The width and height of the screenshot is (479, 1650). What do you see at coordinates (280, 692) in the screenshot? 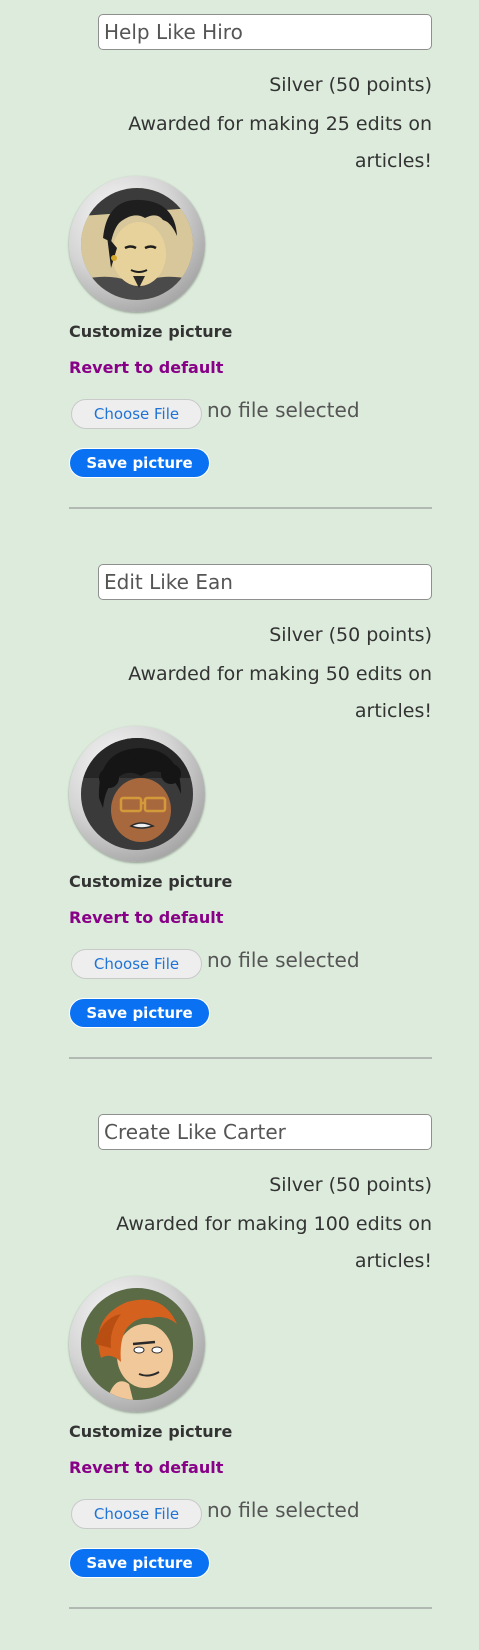
I see `badge-description: Awarded for making 50 edits on articles!` at bounding box center [280, 692].